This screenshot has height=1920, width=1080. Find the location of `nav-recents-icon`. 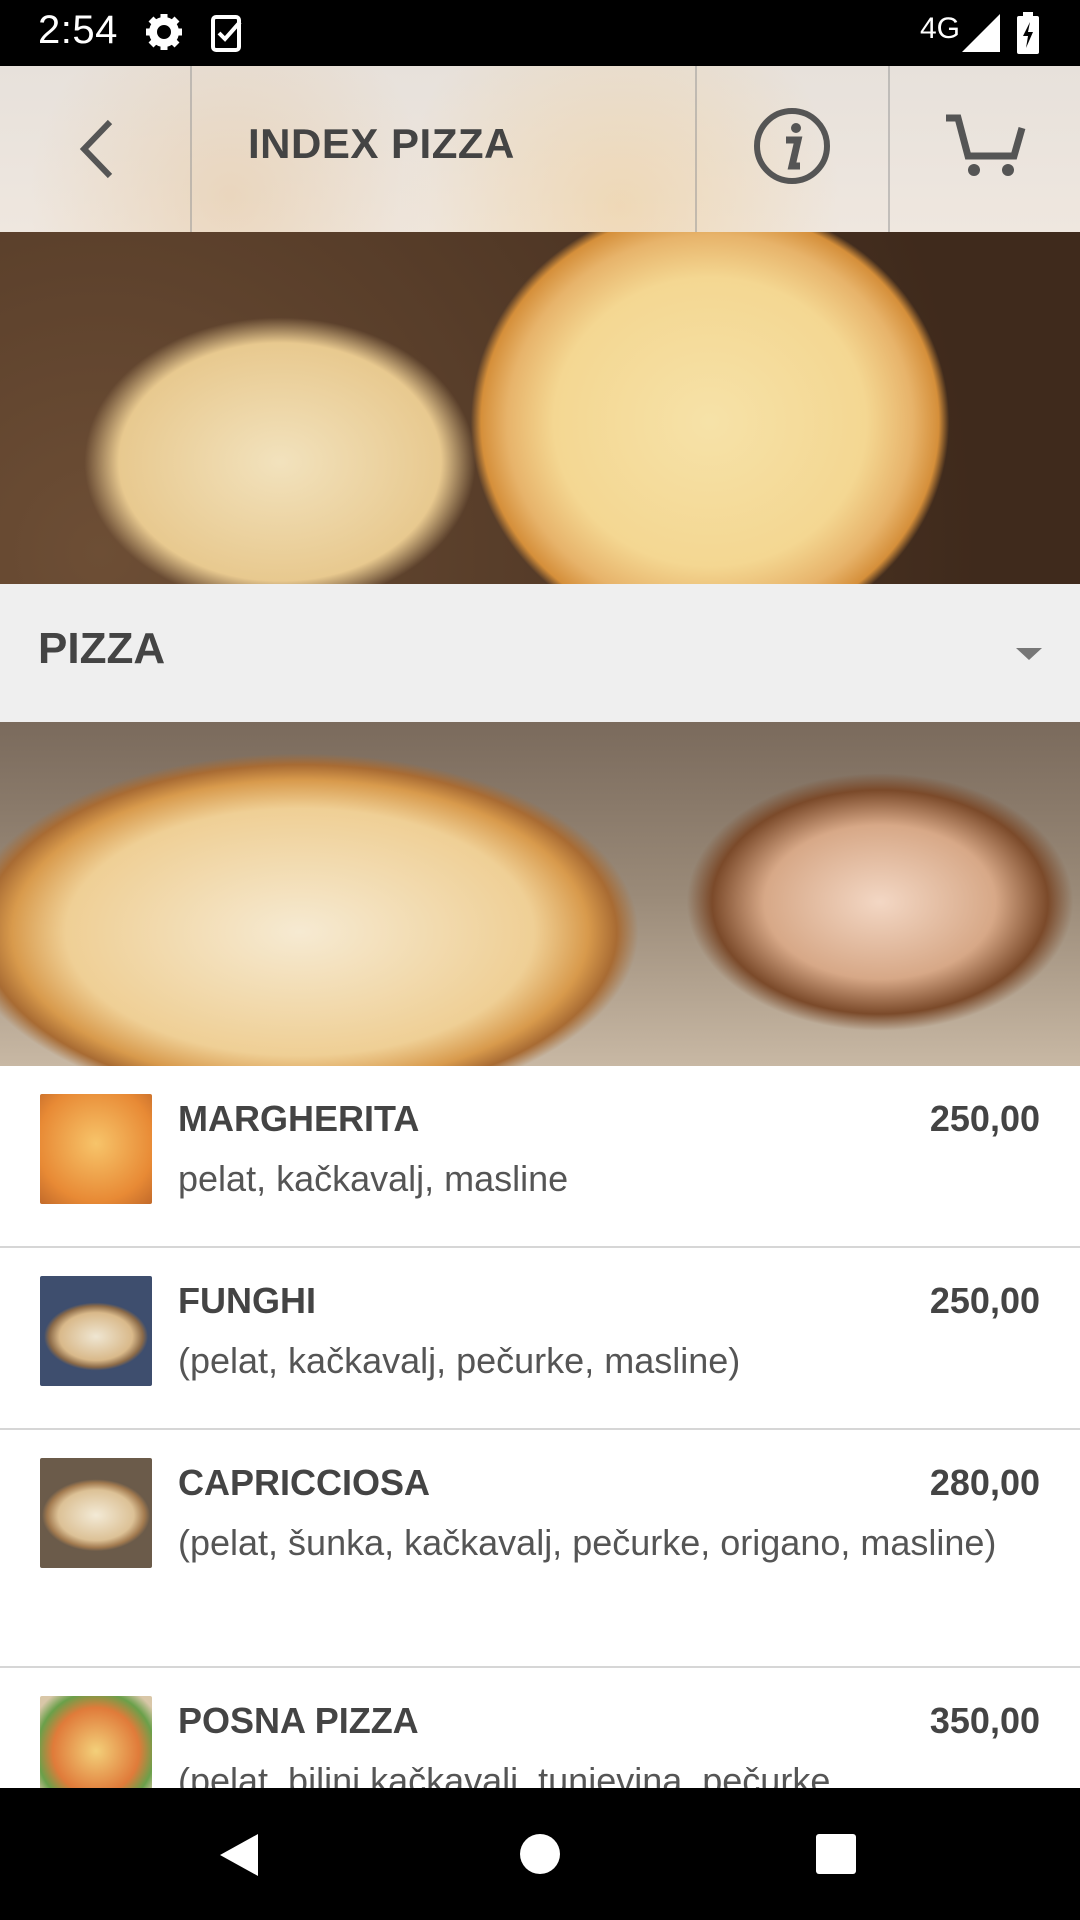

nav-recents-icon is located at coordinates (836, 1854).